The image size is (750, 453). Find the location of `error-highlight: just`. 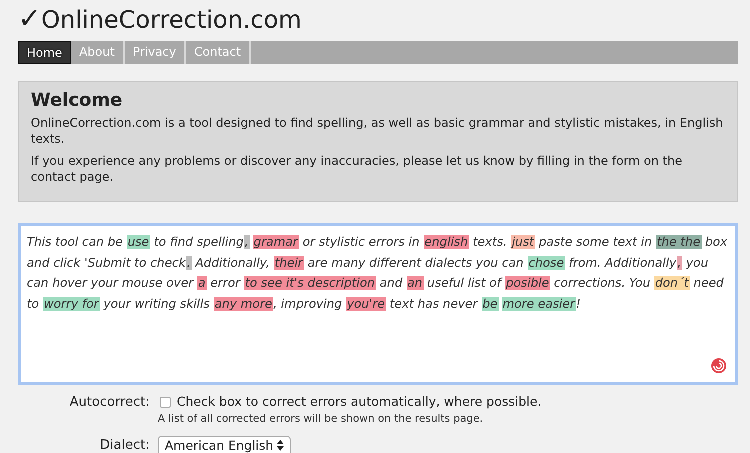

error-highlight: just is located at coordinates (523, 242).